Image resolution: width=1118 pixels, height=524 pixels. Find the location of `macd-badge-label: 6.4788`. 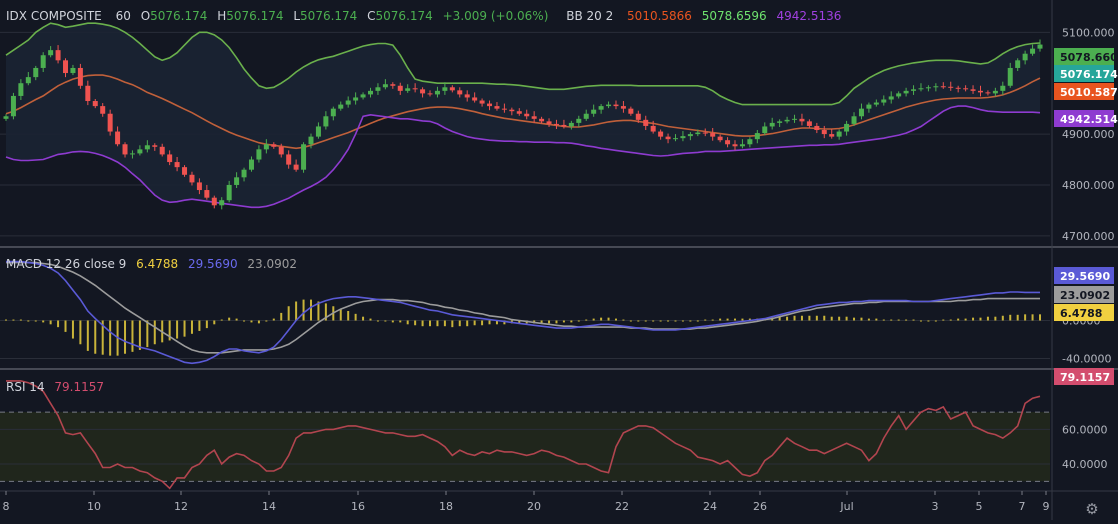

macd-badge-label: 6.4788 is located at coordinates (1081, 313).